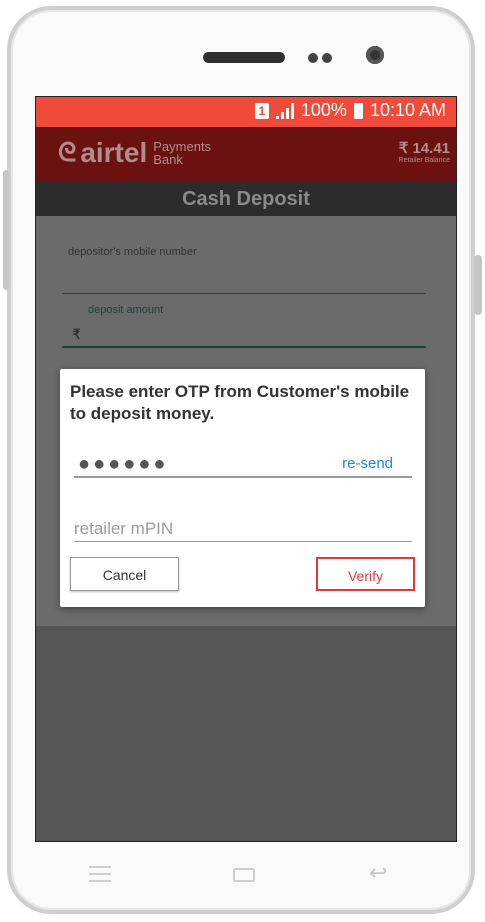 Image resolution: width=485 pixels, height=922 pixels. I want to click on front-camera, so click(375, 55).